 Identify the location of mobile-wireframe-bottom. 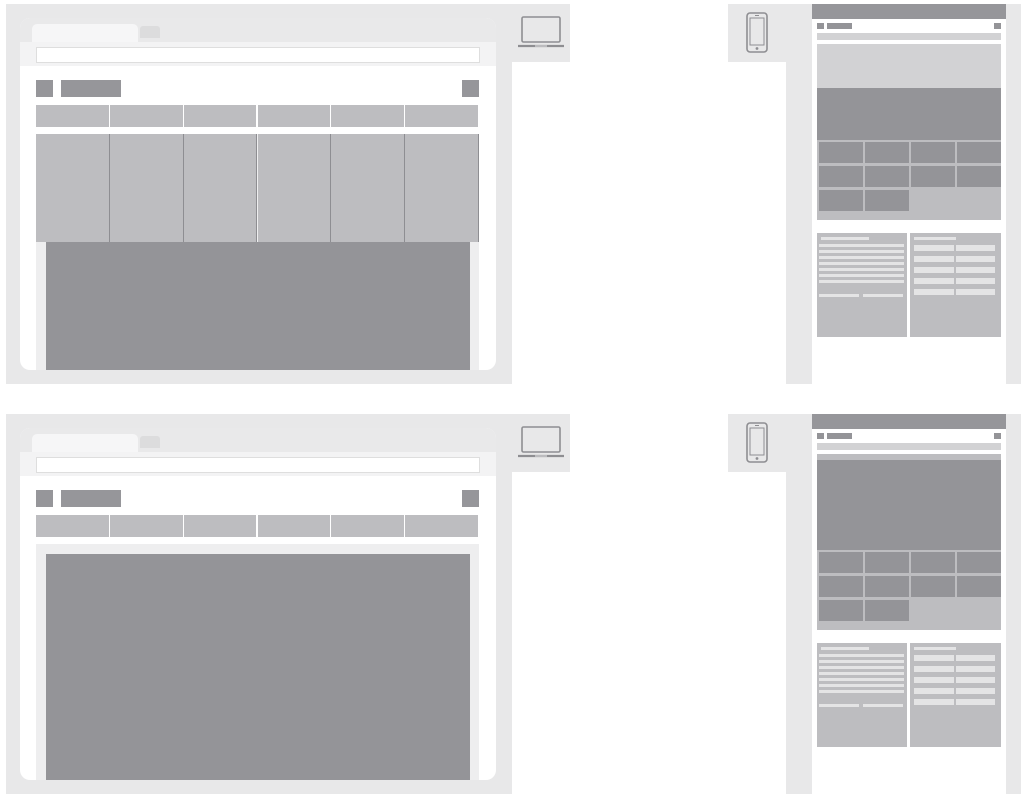
(909, 604).